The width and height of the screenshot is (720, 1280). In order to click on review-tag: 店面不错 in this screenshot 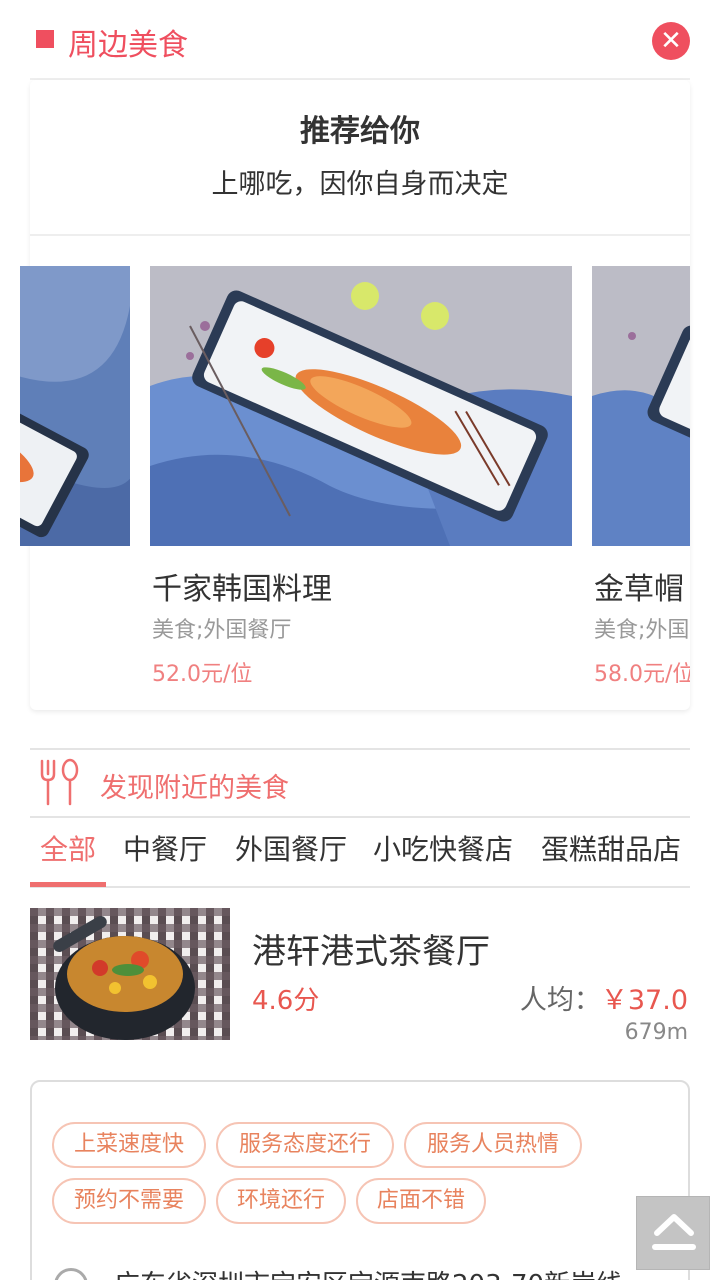, I will do `click(421, 1201)`.